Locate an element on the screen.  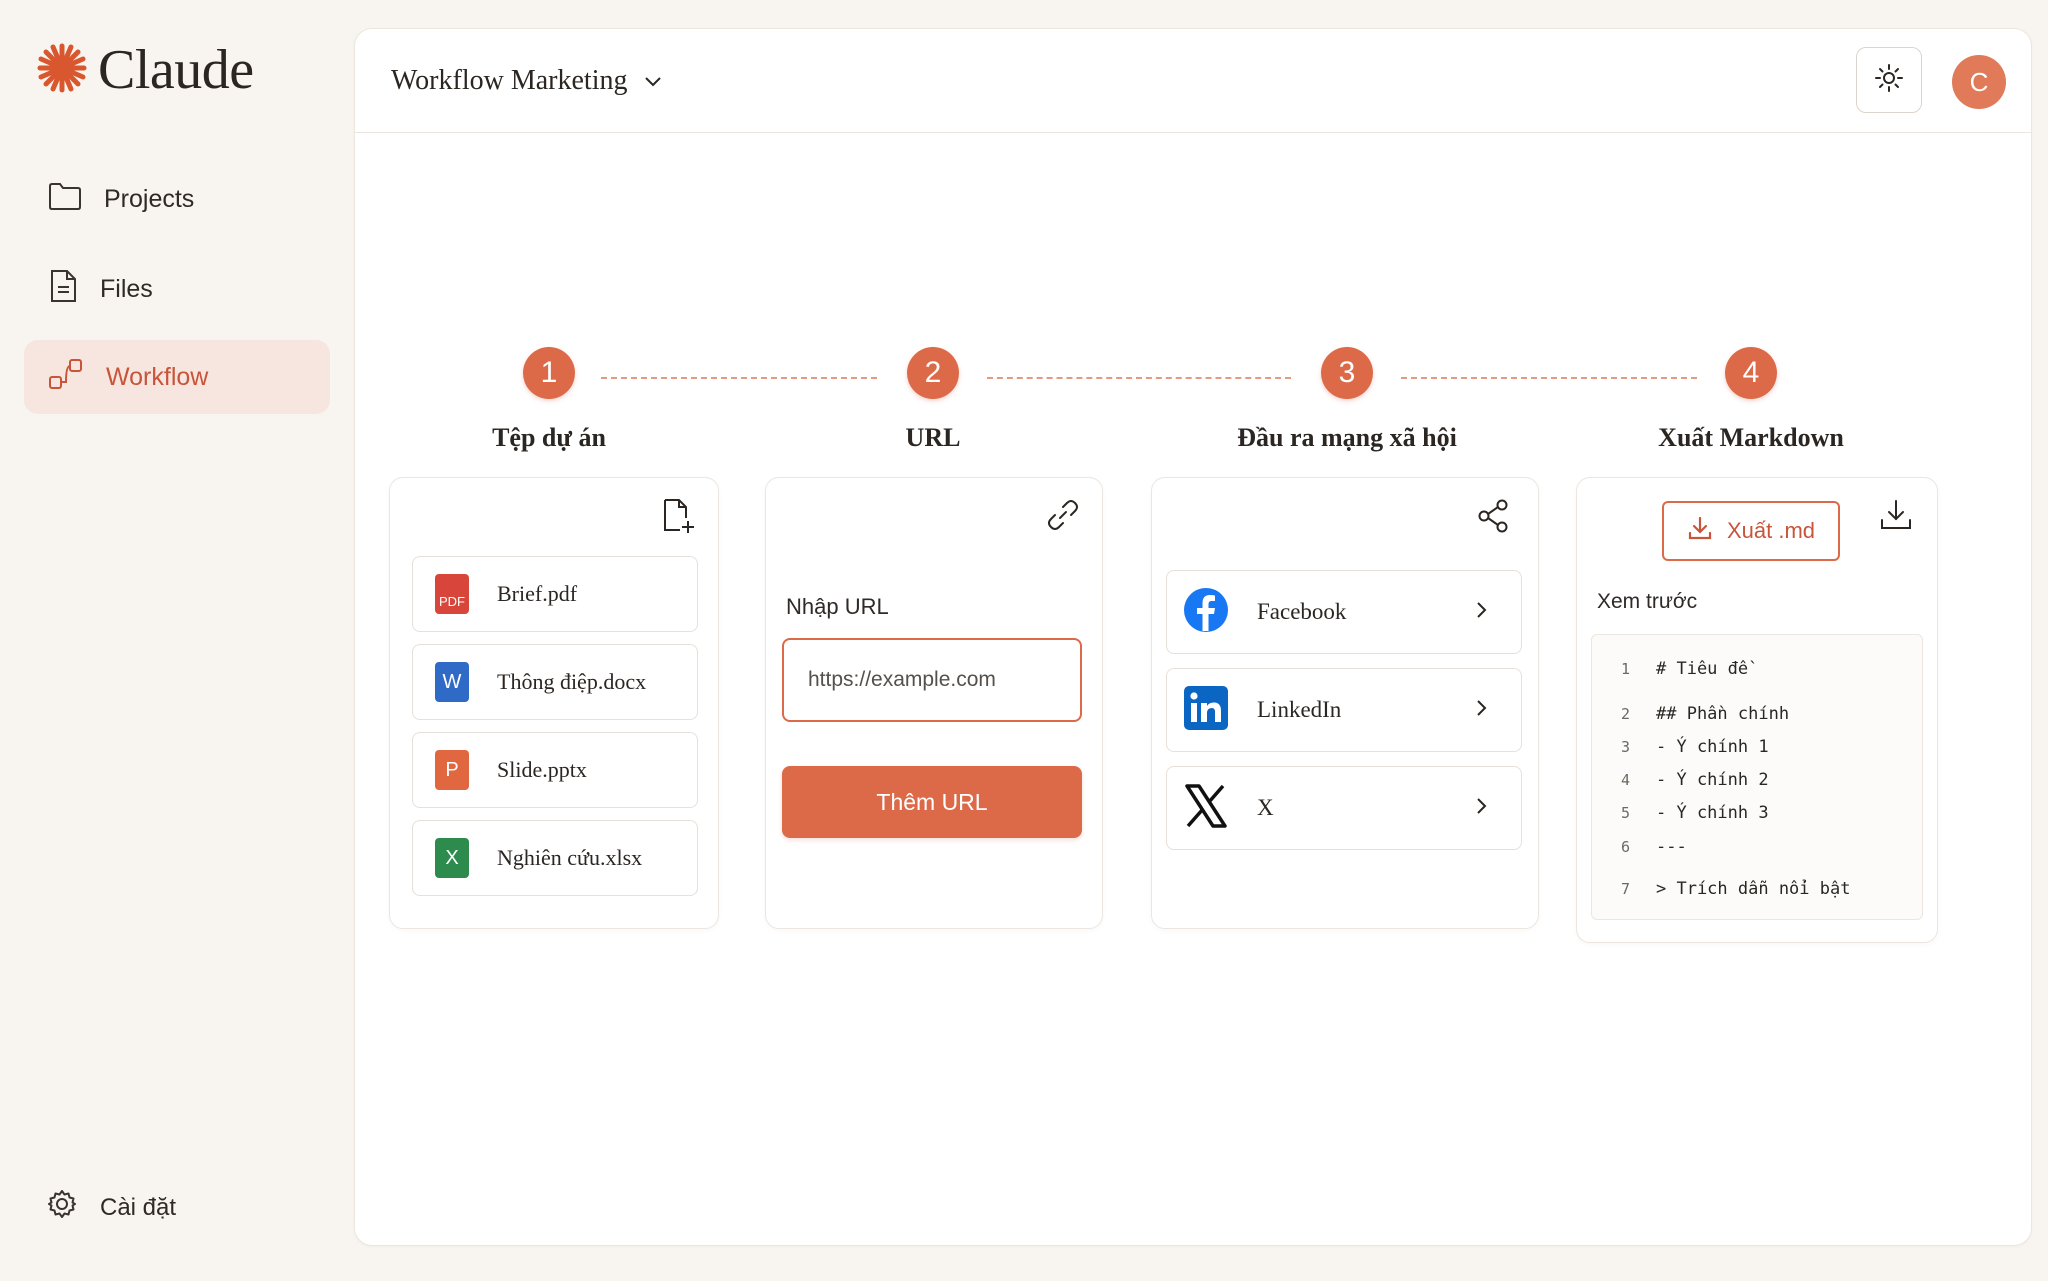
code-line: 5 - Ý chính 3 is located at coordinates (1680, 813).